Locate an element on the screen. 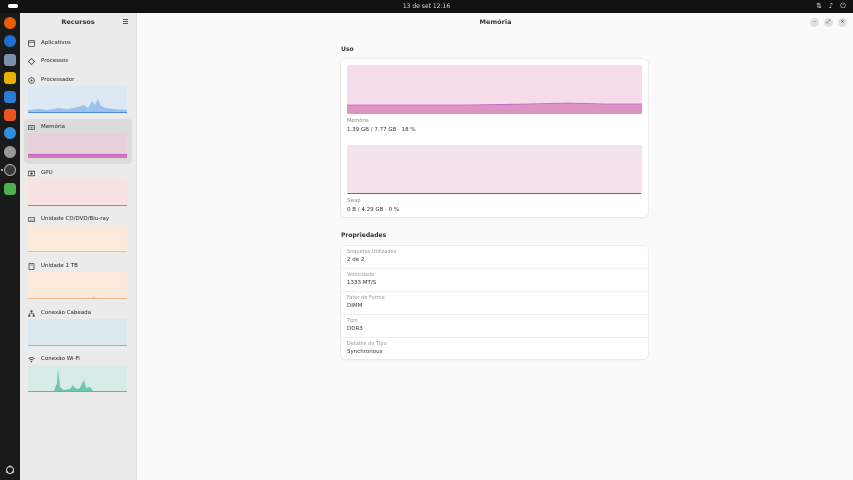  property-type-detail: Detalhe do Tipo Synchronous is located at coordinates (367, 348).